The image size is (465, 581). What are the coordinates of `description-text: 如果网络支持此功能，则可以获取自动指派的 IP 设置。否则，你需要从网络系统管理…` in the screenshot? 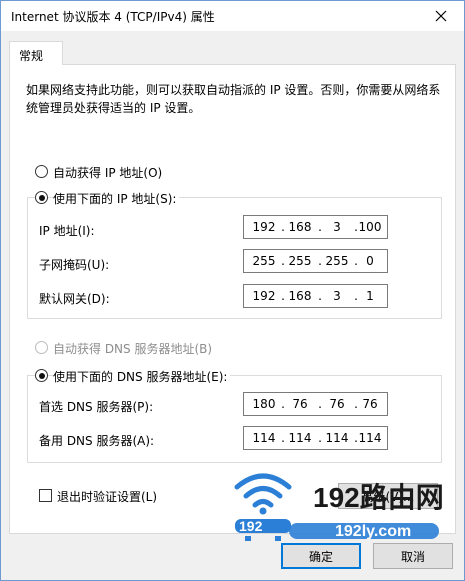 It's located at (233, 99).